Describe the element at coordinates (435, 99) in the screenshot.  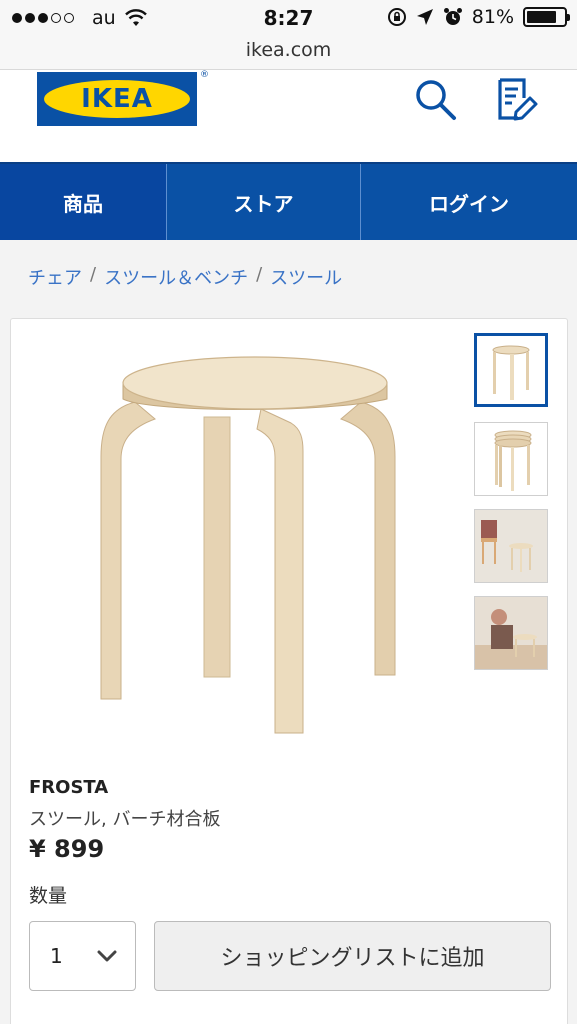
I see `search-icon` at that location.